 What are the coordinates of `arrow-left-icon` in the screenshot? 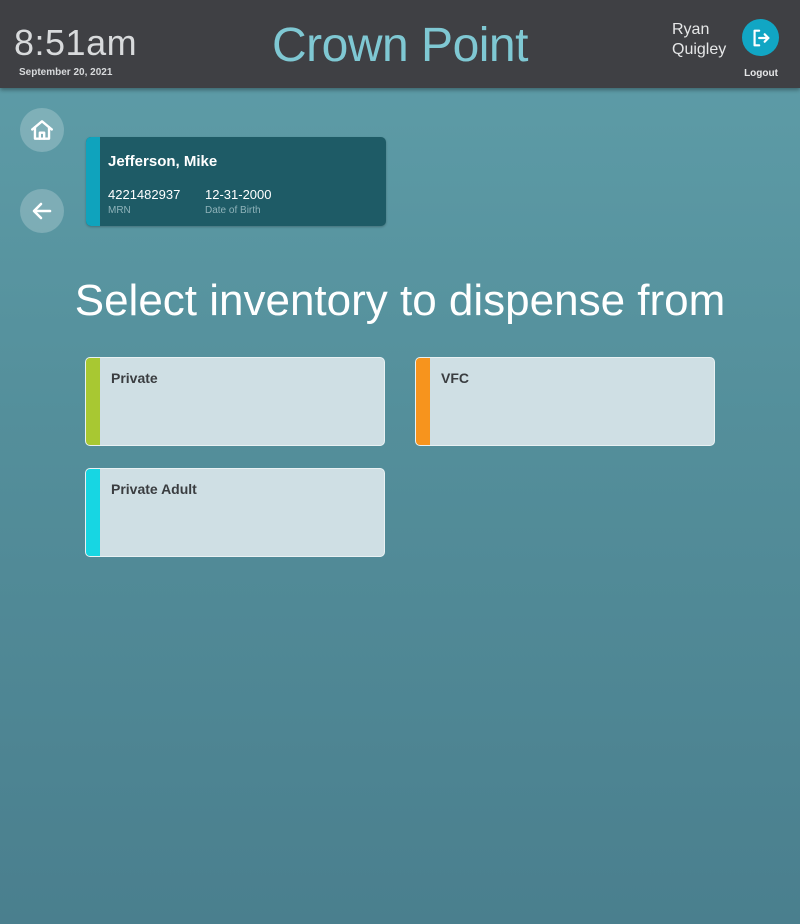 It's located at (42, 211).